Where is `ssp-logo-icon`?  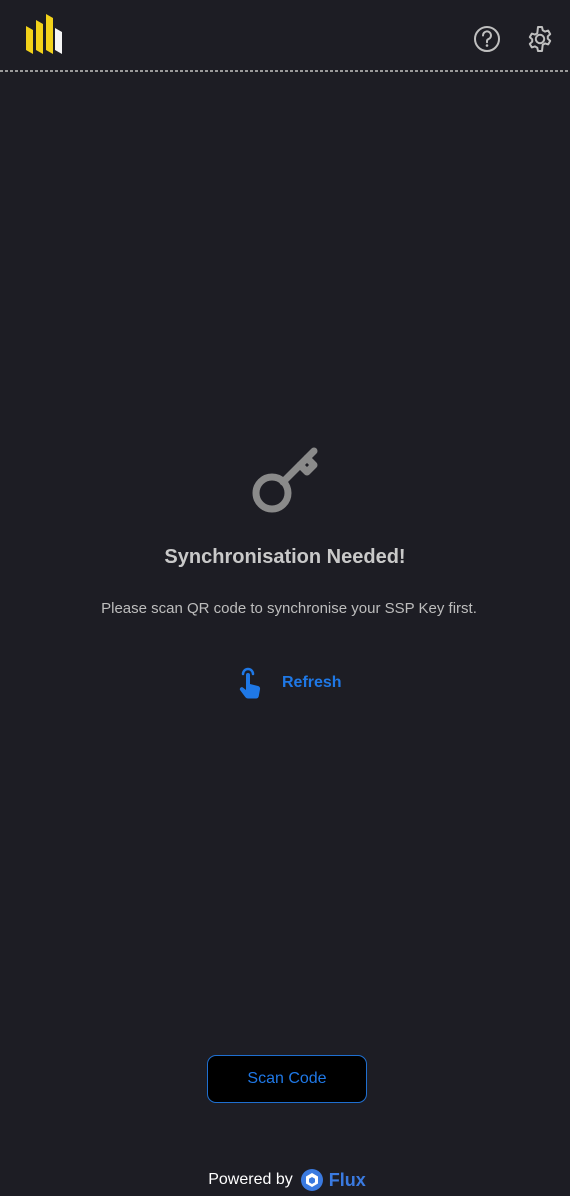
ssp-logo-icon is located at coordinates (44, 34).